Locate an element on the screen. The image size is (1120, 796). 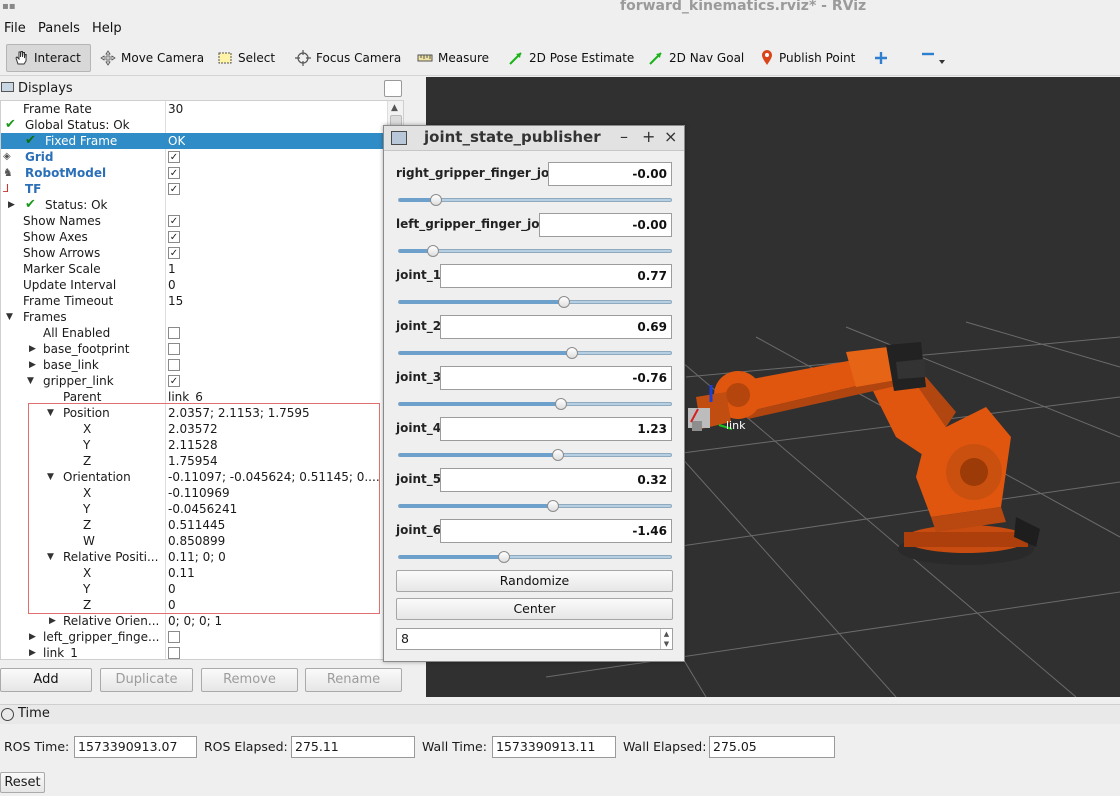
randomize-button: Randomize is located at coordinates (534, 581).